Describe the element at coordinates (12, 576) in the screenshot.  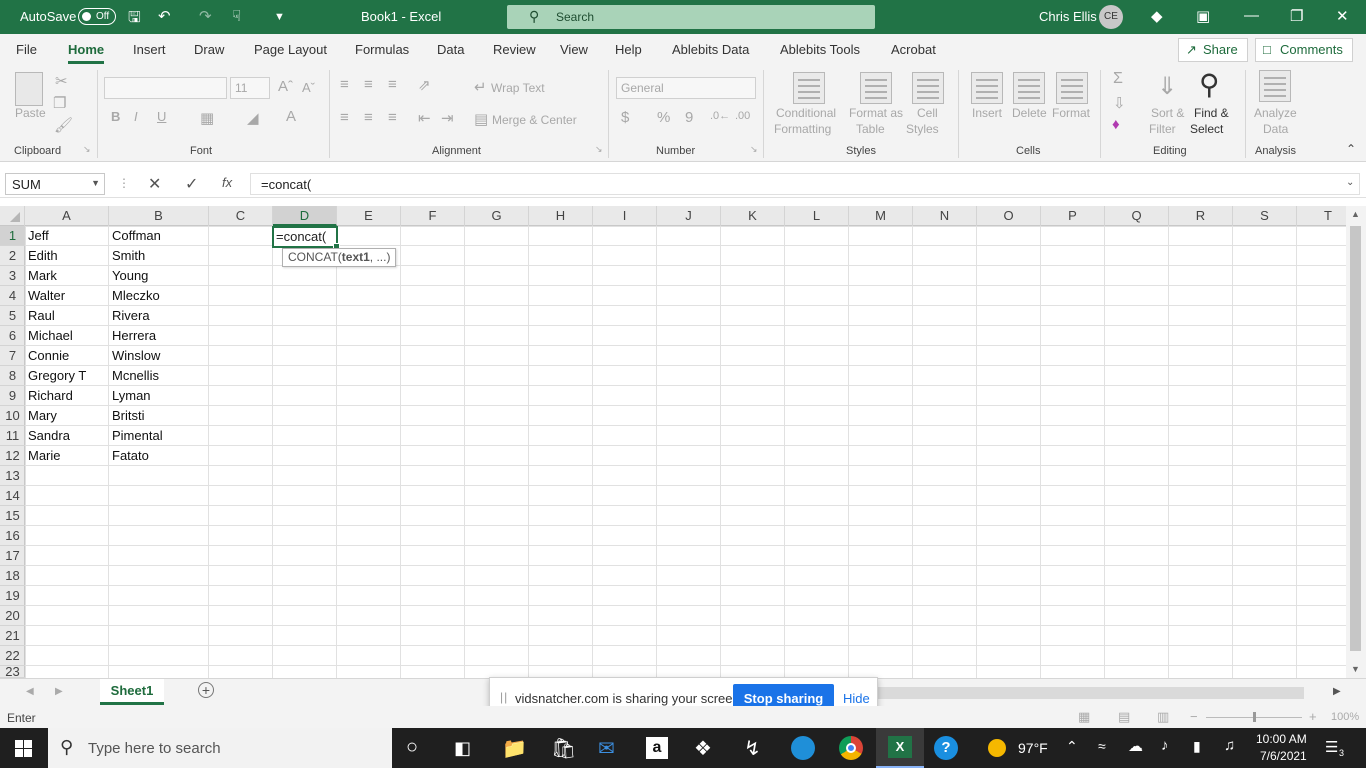
I see `row-header: 18` at that location.